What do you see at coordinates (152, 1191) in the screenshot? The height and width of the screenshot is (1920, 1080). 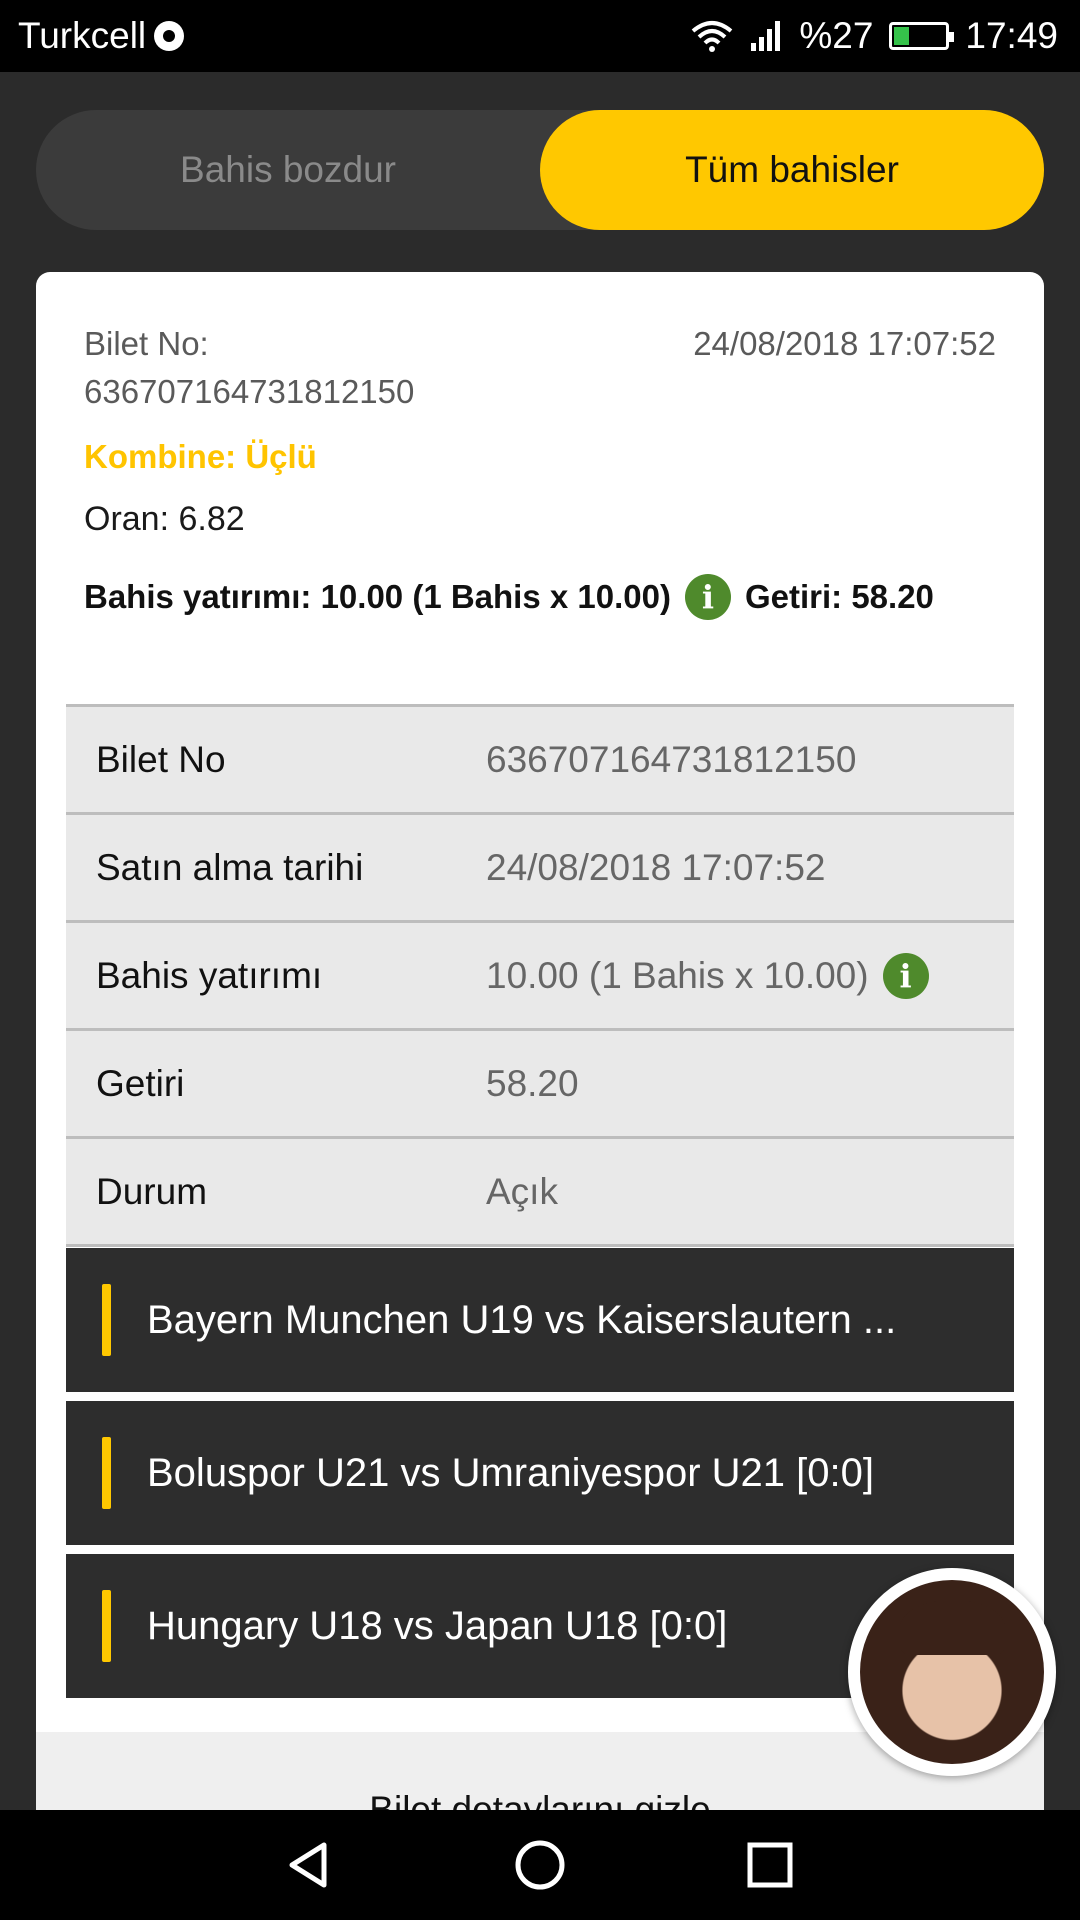 I see `detail-key: Durum` at bounding box center [152, 1191].